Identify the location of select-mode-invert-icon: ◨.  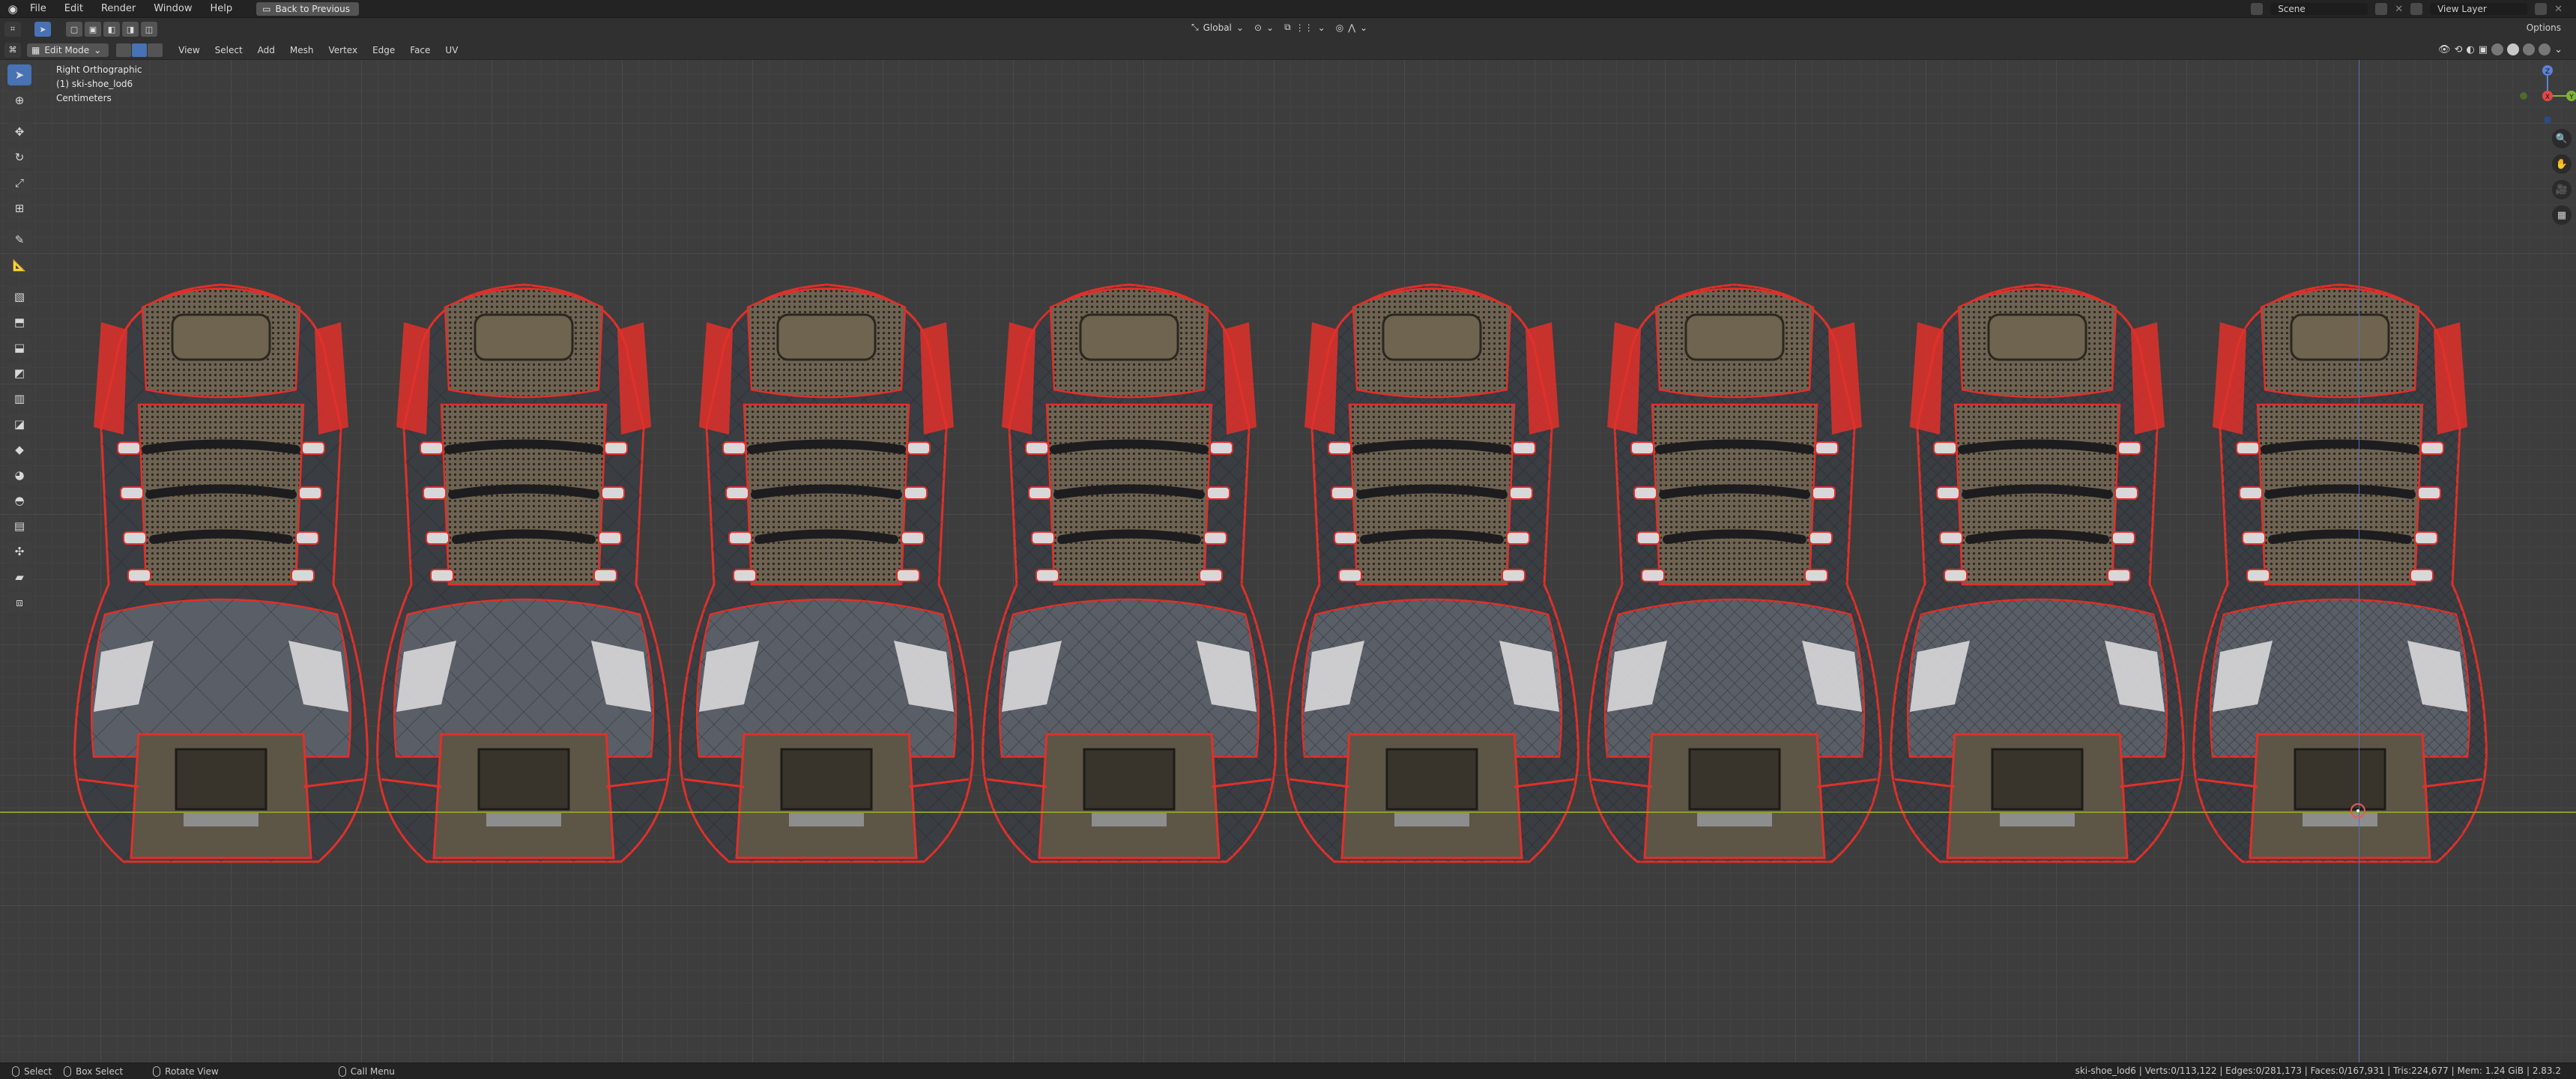
(130, 29).